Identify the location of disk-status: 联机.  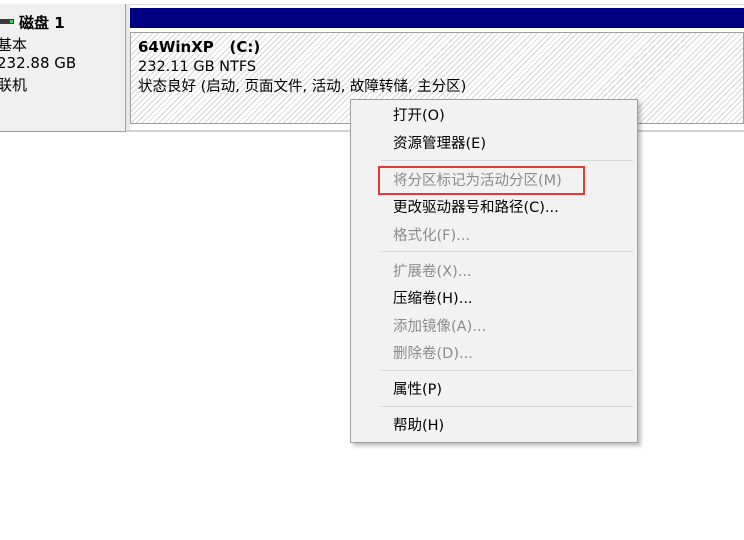
(14, 85).